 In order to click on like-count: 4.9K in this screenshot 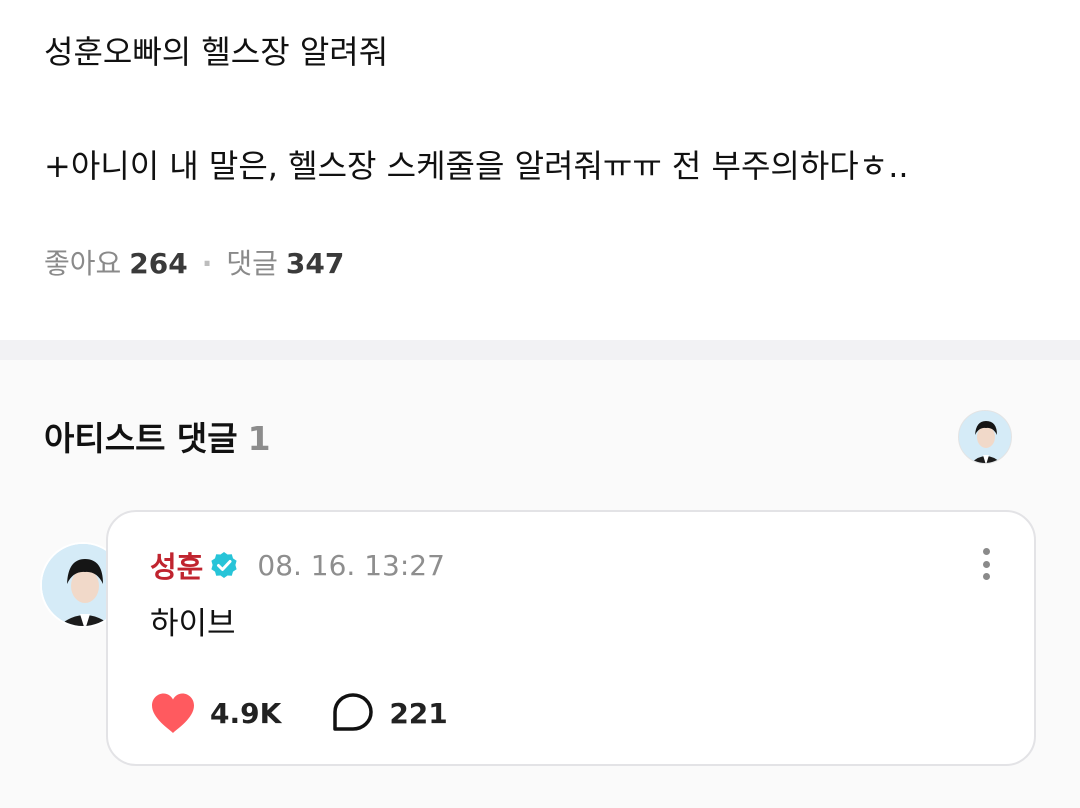, I will do `click(246, 713)`.